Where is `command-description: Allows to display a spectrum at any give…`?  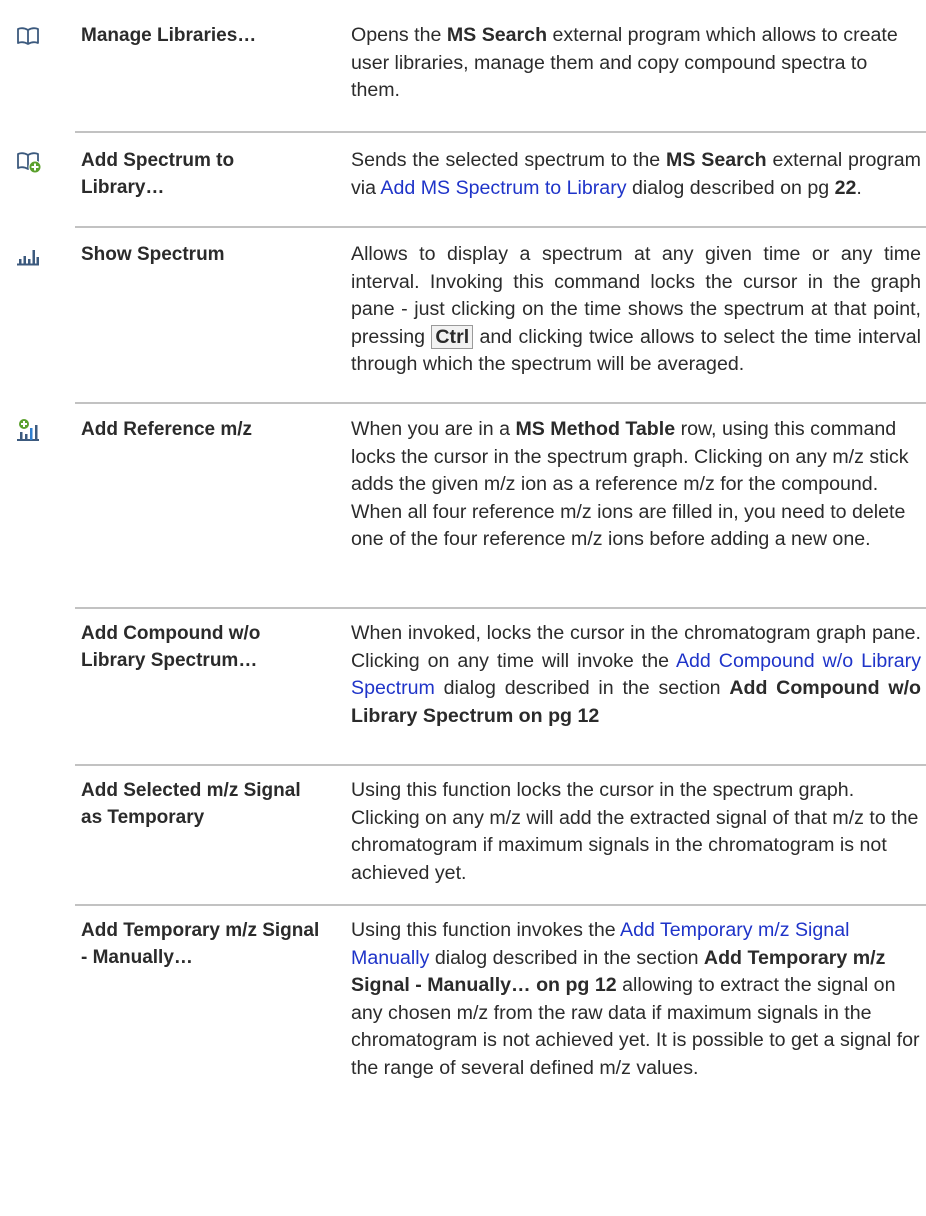 command-description: Allows to display a spectrum at any give… is located at coordinates (636, 310).